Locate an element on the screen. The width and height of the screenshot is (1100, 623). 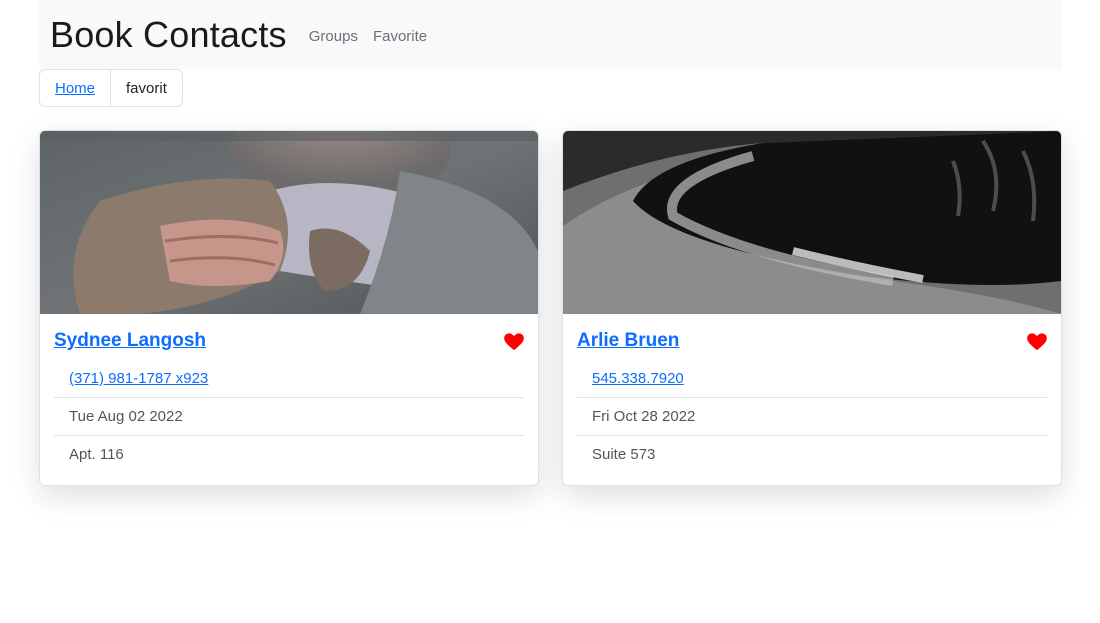
list-item: Tue Aug 02 2022 is located at coordinates (289, 416).